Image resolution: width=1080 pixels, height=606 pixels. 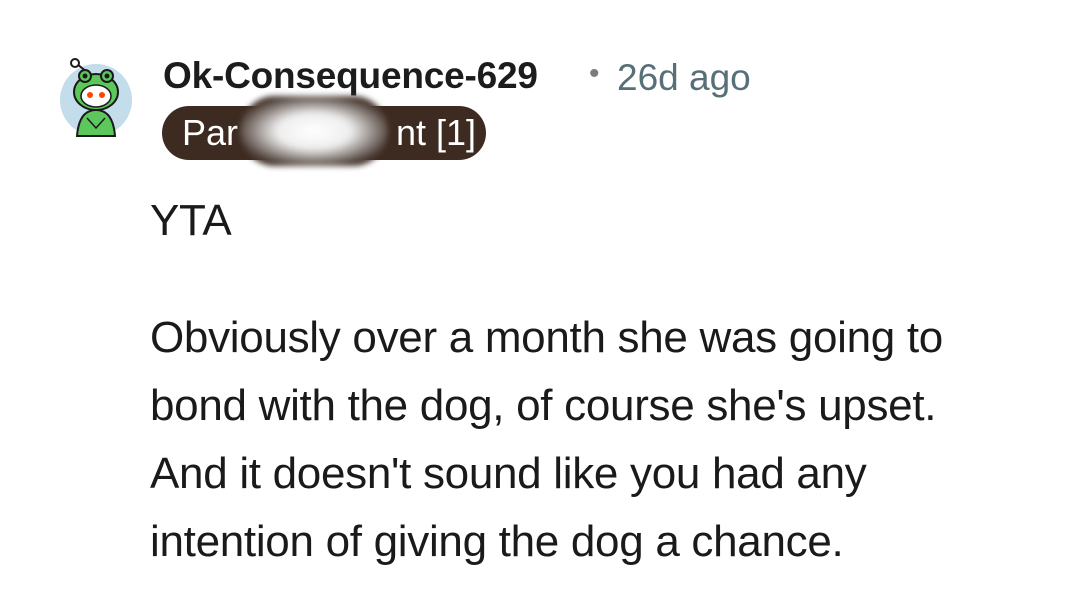 I want to click on flair-label-end: nt [1], so click(x=436, y=132).